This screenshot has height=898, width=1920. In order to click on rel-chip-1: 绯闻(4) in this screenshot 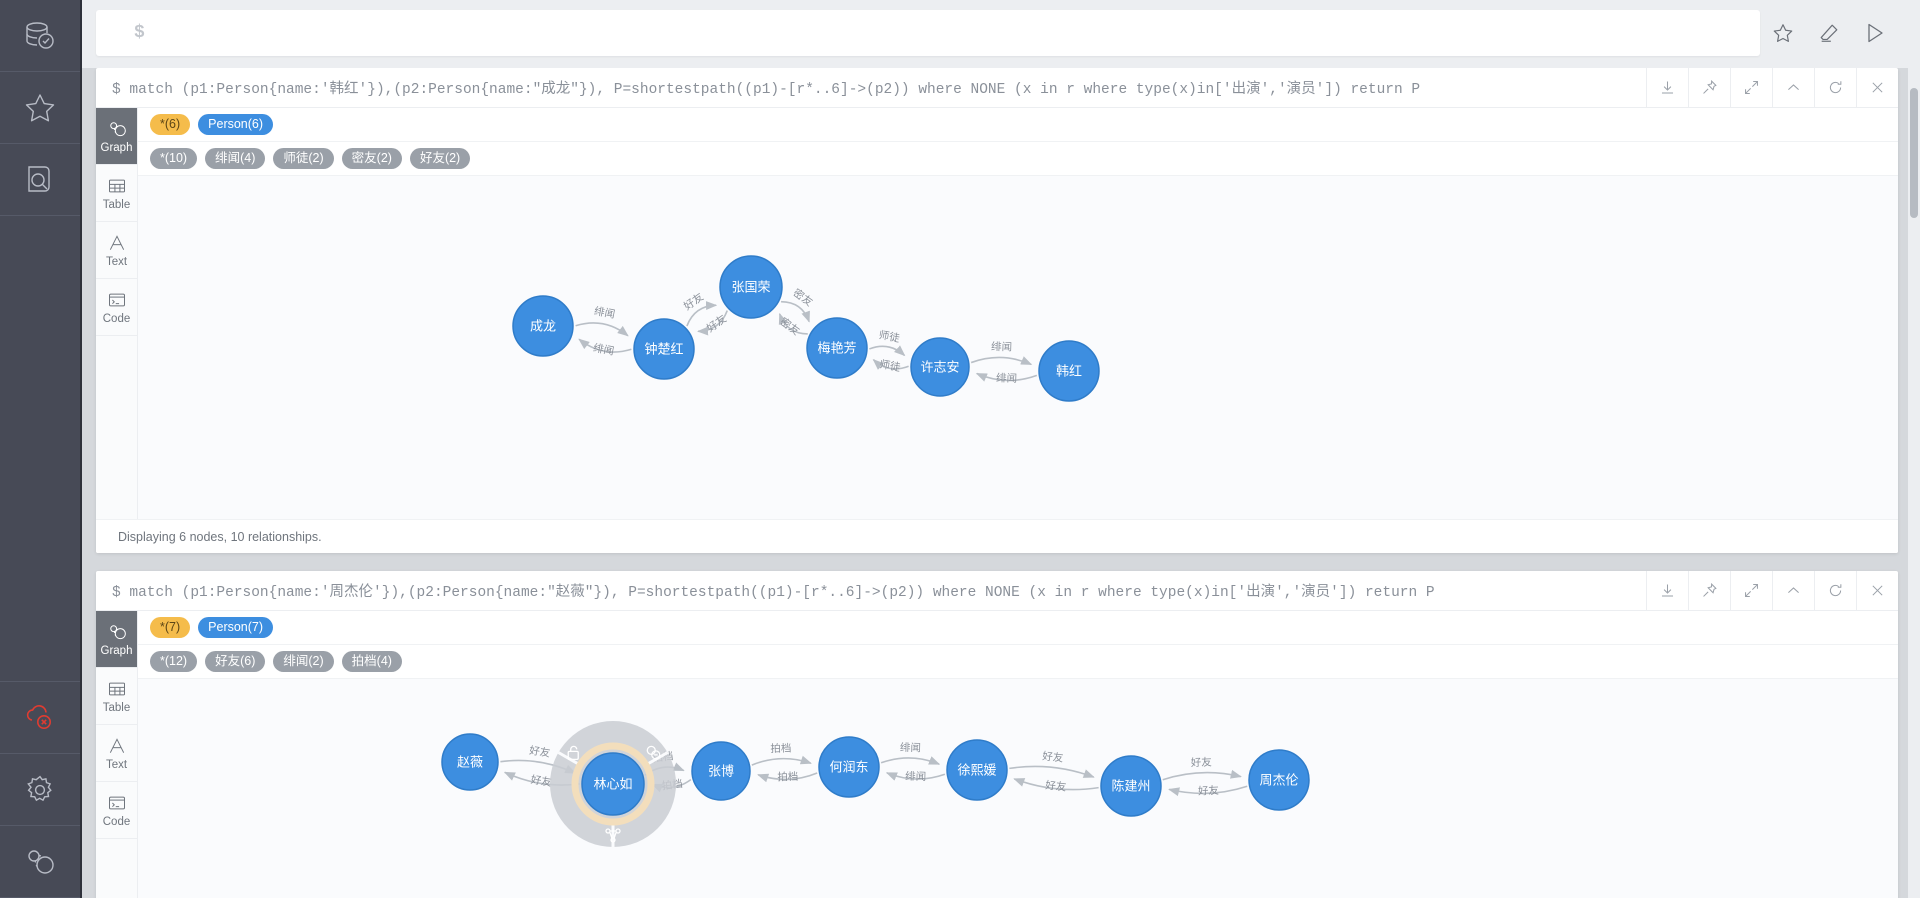, I will do `click(235, 158)`.